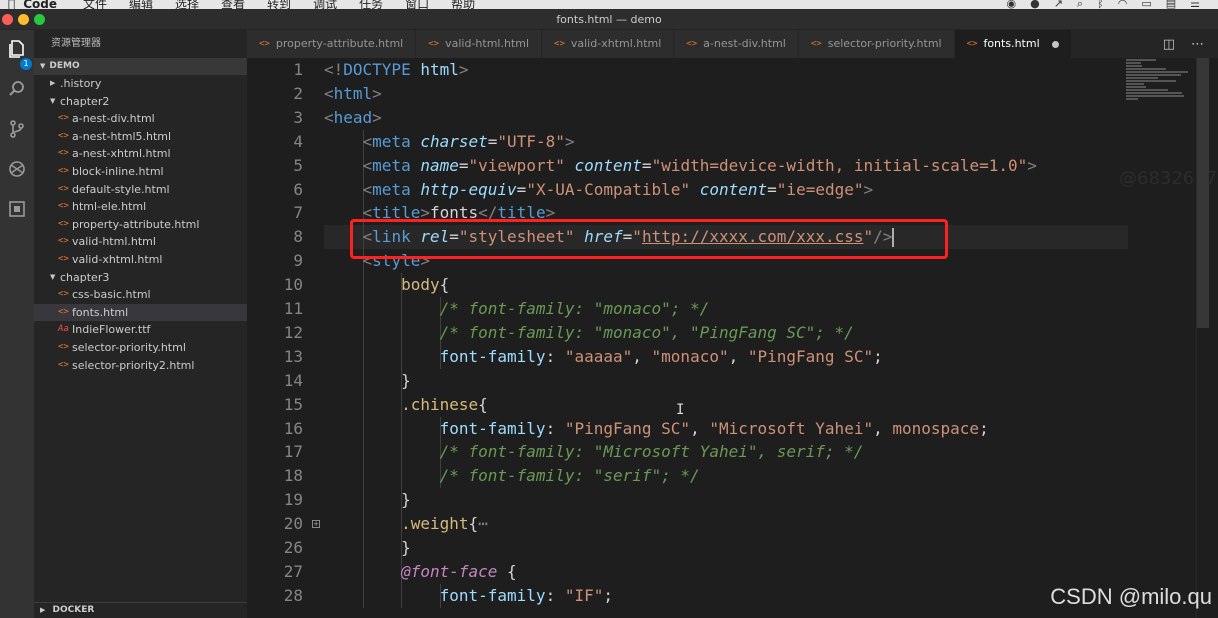  Describe the element at coordinates (479, 44) in the screenshot. I see `tab-valid-html: <> valid-html.html` at that location.